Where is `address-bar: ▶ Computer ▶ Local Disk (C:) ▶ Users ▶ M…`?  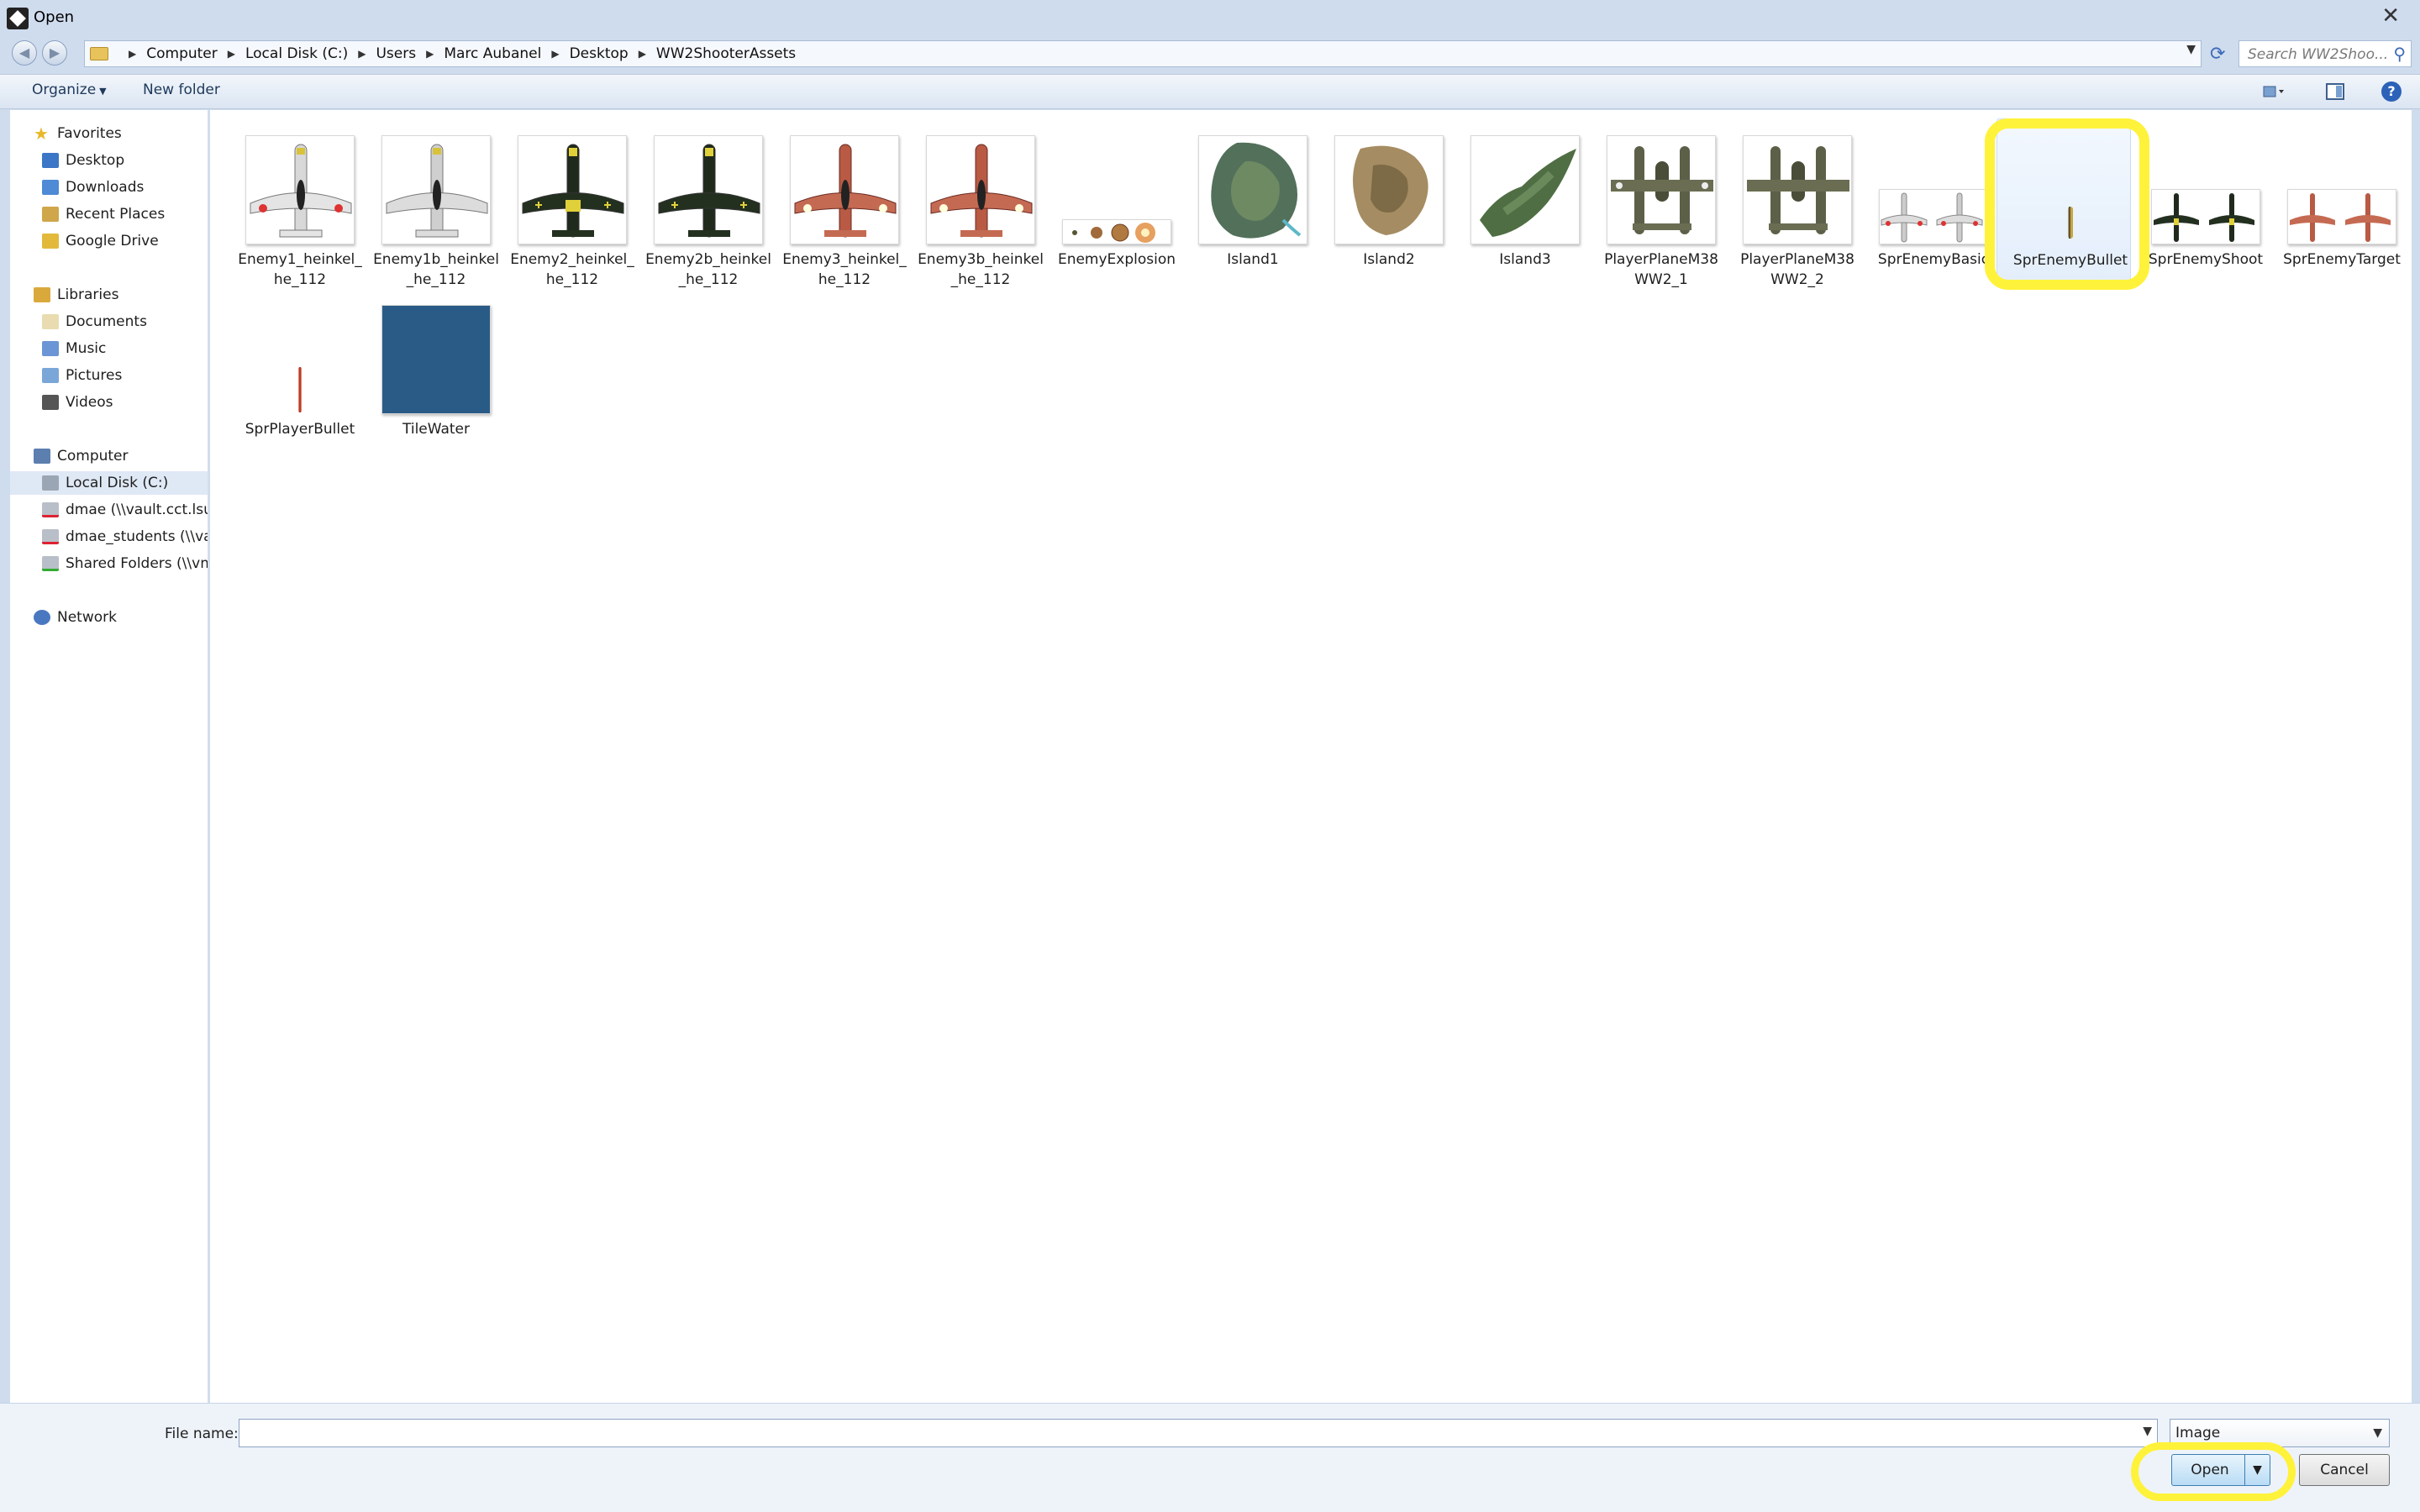
address-bar: ▶ Computer ▶ Local Disk (C:) ▶ Users ▶ M… is located at coordinates (1143, 53).